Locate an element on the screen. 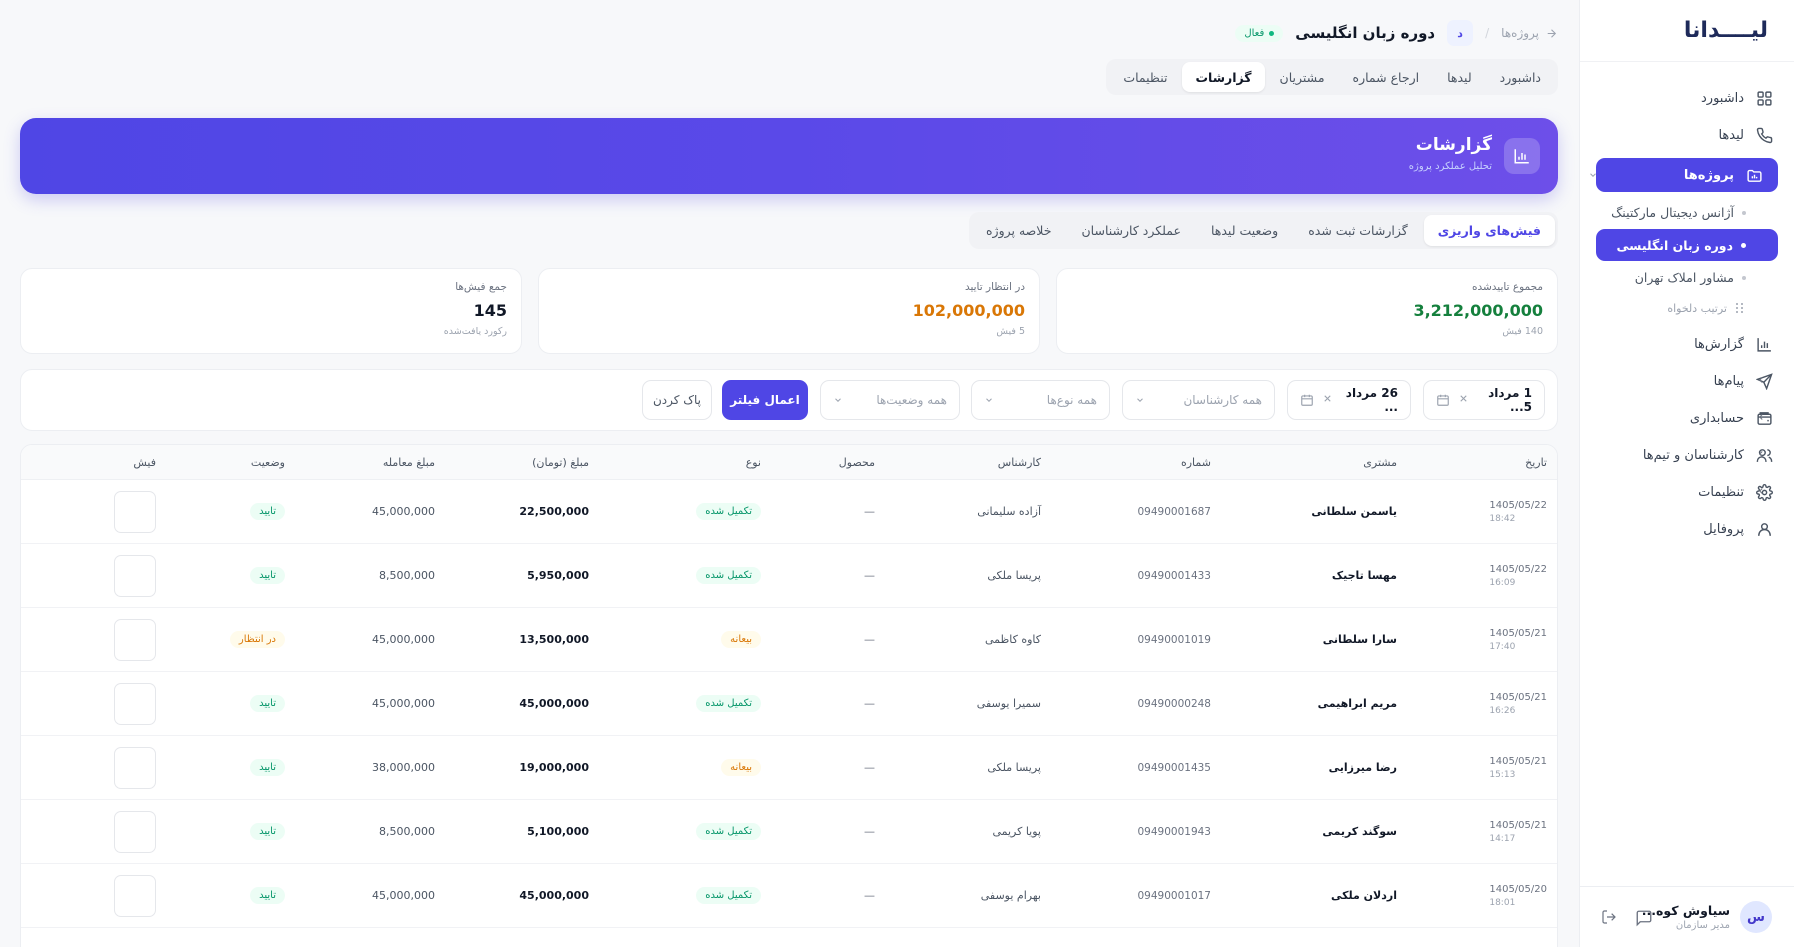 The height and width of the screenshot is (947, 1794). tab-project-summary: خلاصه پروژه is located at coordinates (1018, 230).